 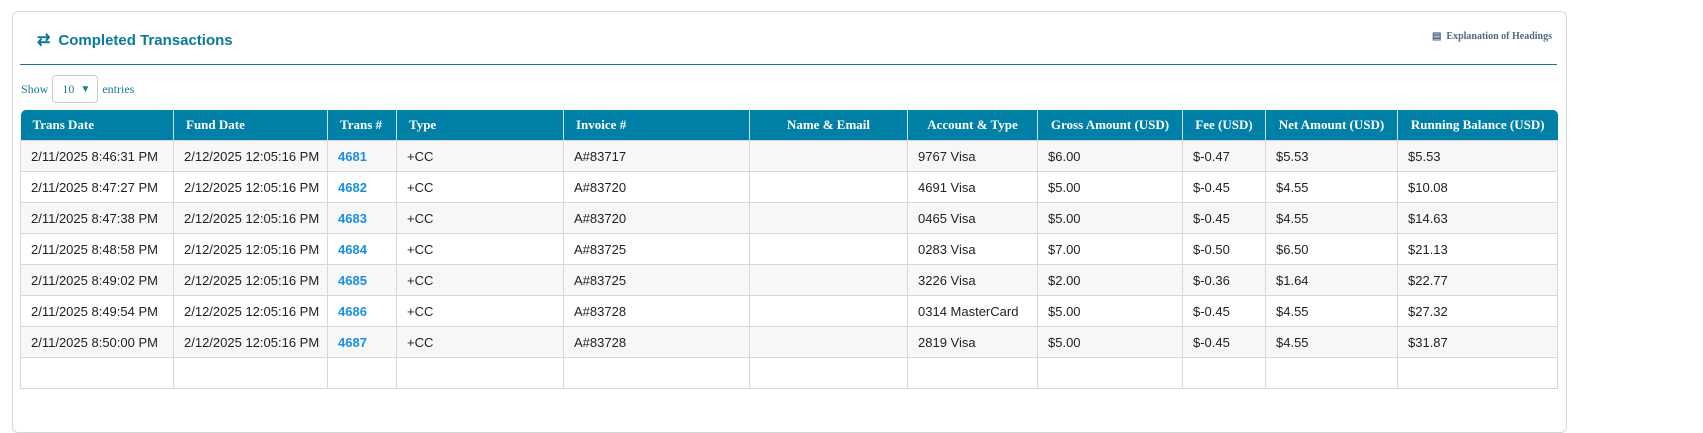 What do you see at coordinates (362, 156) in the screenshot?
I see `trans-number-link: 4681` at bounding box center [362, 156].